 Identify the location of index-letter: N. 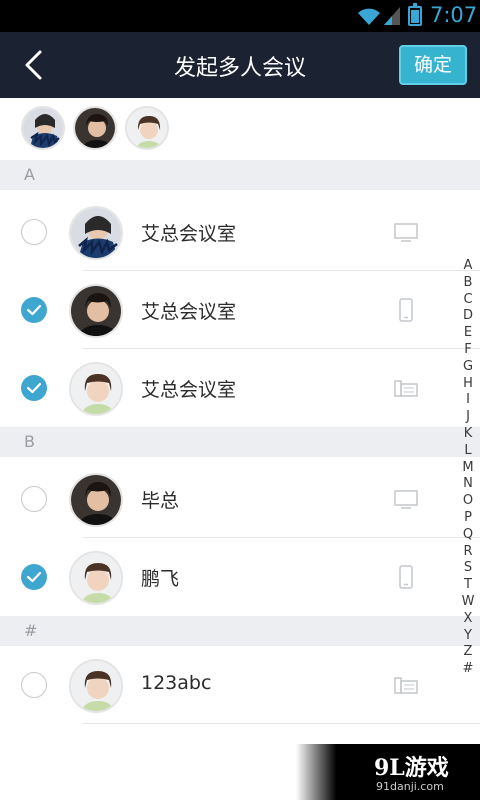
(468, 484).